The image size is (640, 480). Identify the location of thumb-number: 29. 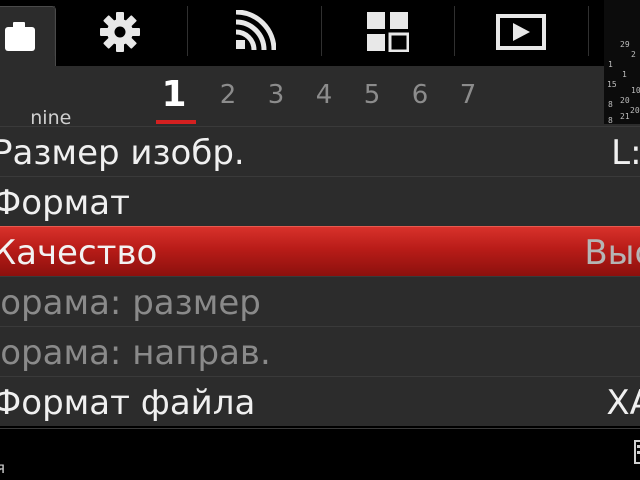
(625, 44).